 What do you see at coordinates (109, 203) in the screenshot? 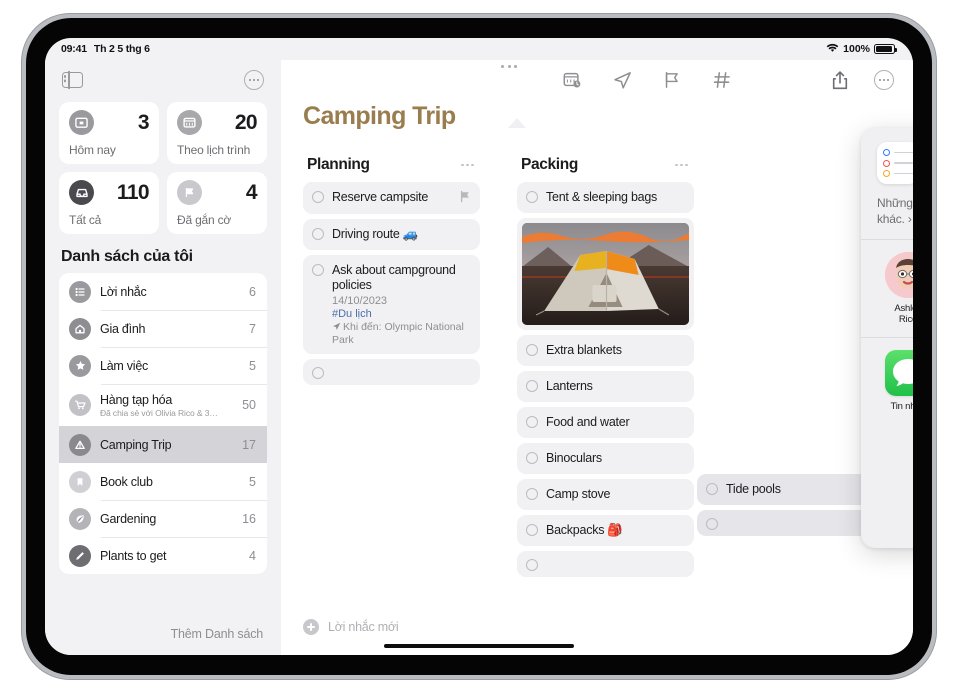
I see `smart-list-all: 110 Tất cả` at bounding box center [109, 203].